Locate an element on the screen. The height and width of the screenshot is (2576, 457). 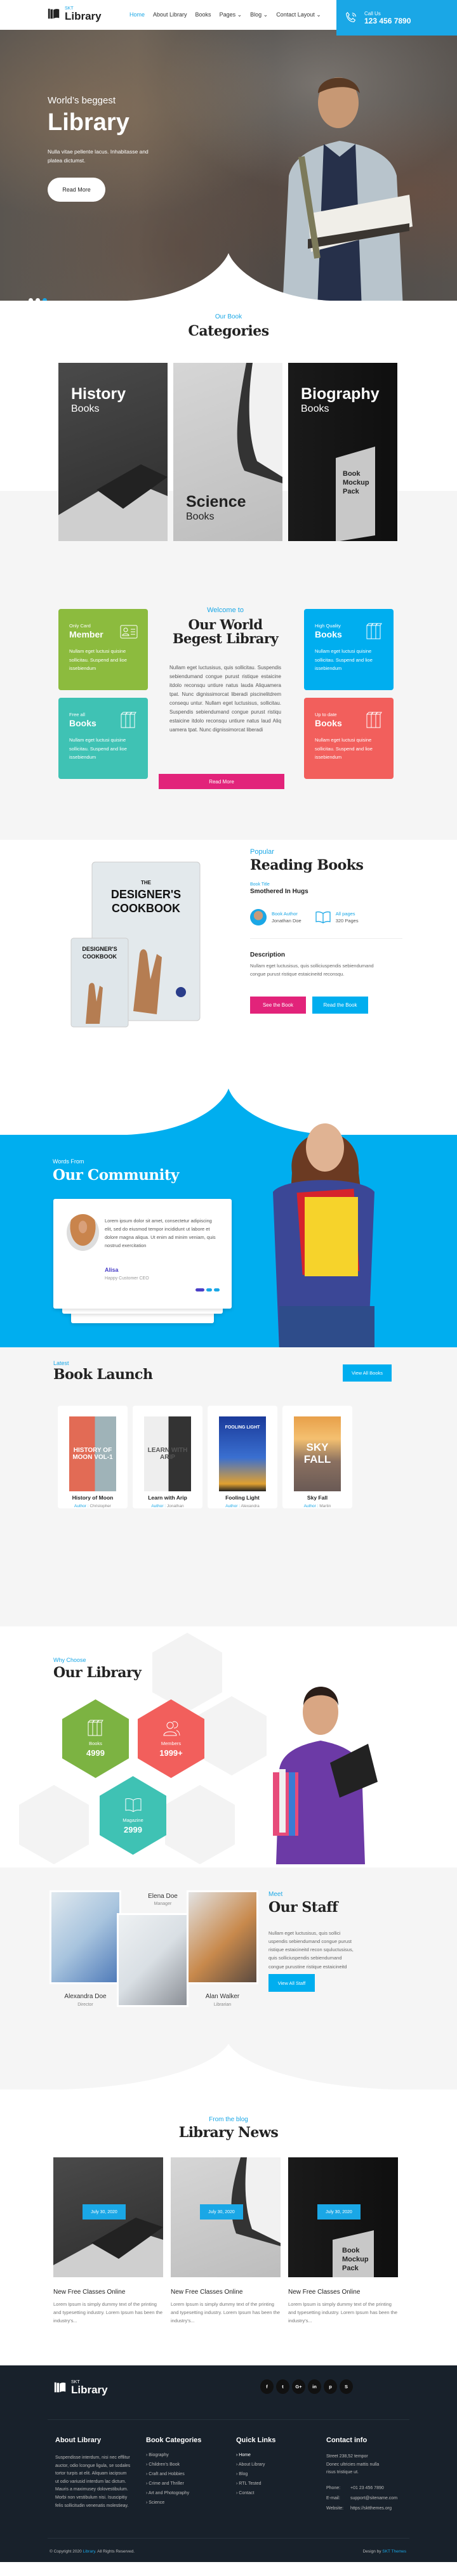
svg-text: Mockup is located at coordinates (356, 483).